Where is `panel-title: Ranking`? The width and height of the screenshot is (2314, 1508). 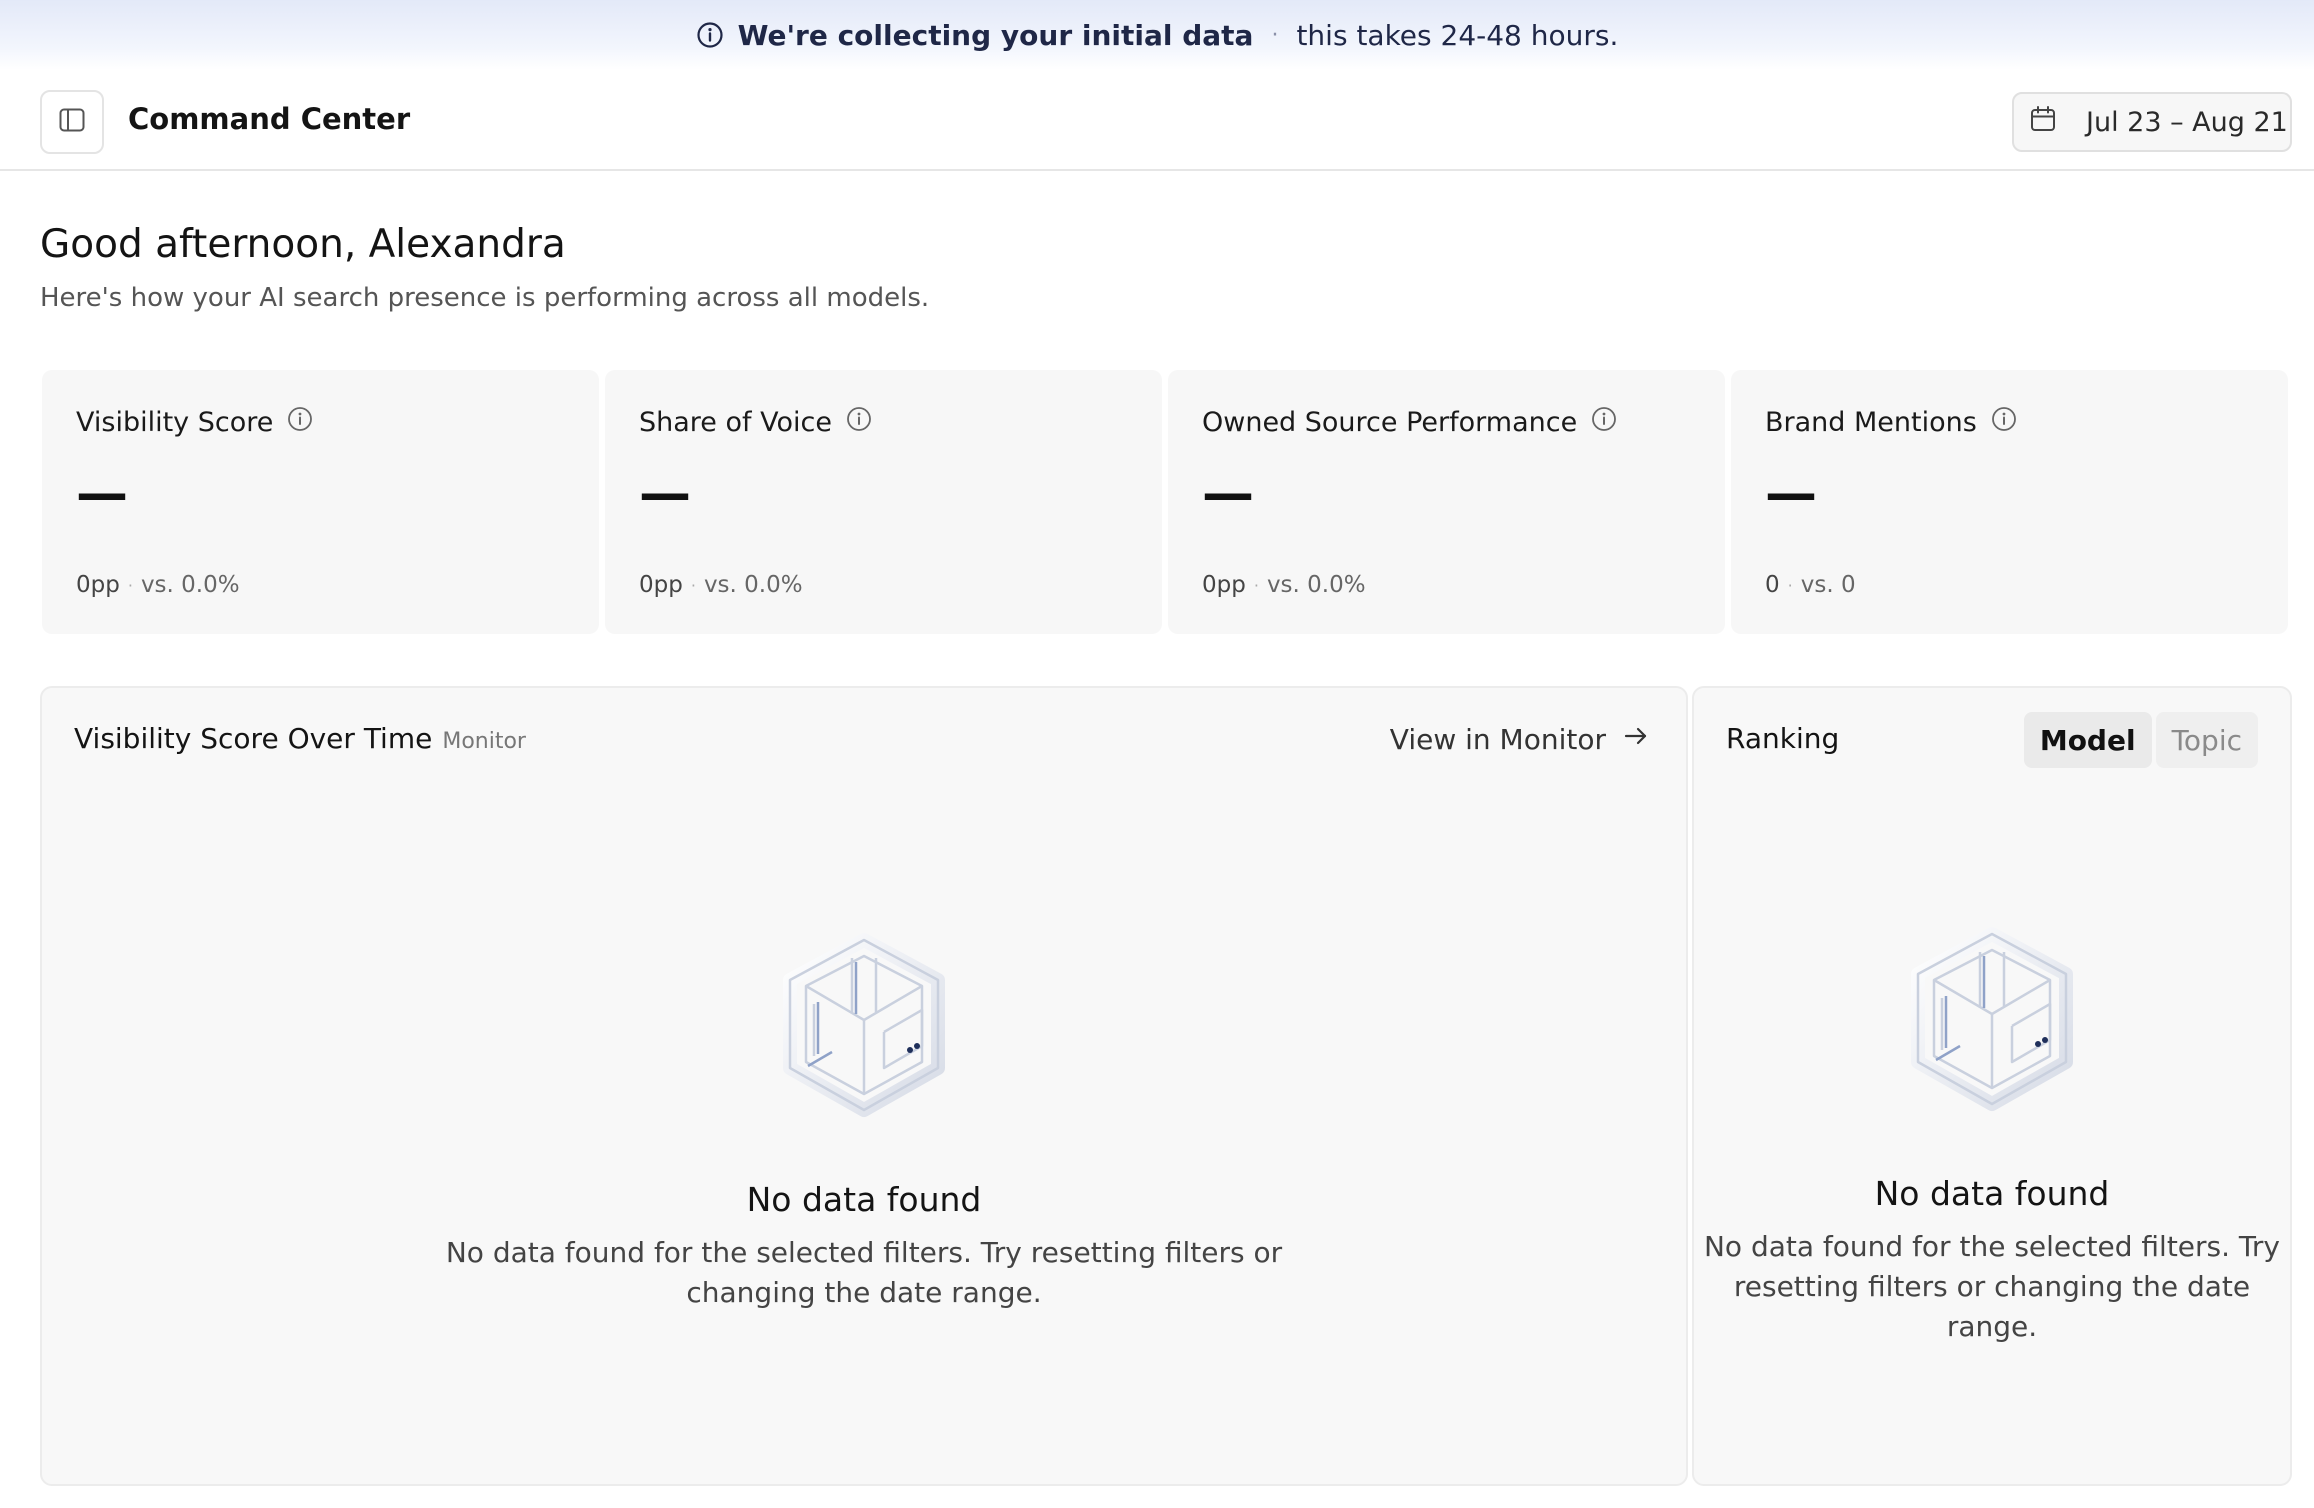
panel-title: Ranking is located at coordinates (1783, 738).